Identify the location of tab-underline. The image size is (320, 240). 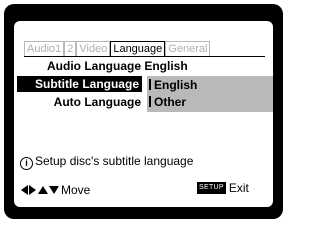
(144, 56).